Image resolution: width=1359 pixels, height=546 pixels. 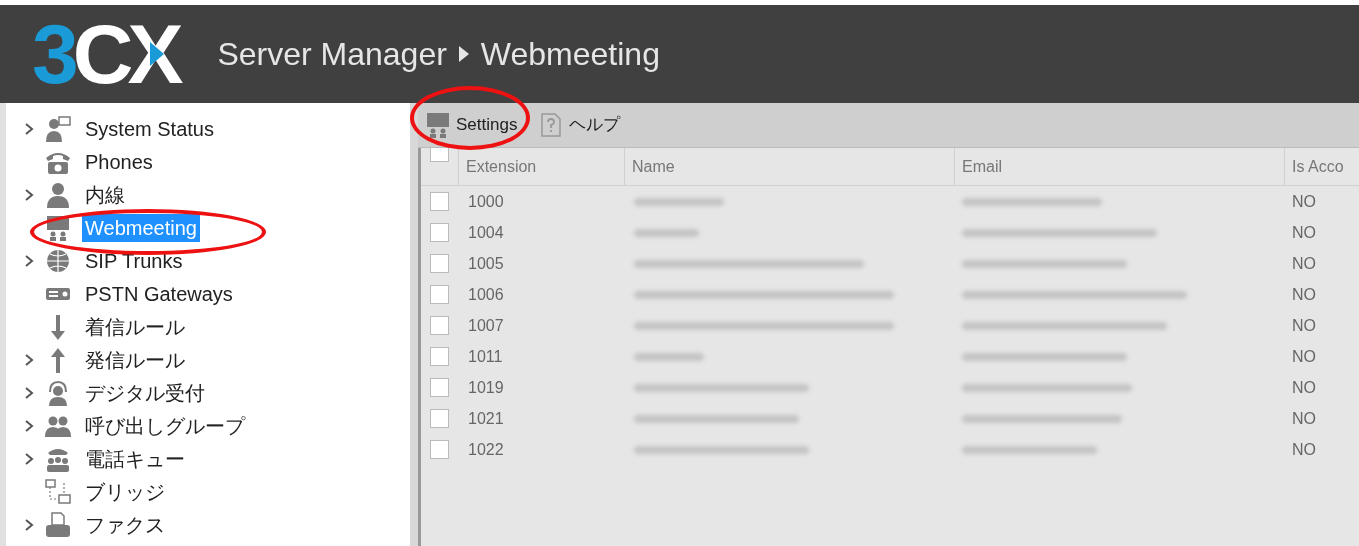 What do you see at coordinates (145, 392) in the screenshot?
I see `sidebar-item: デジタル受付` at bounding box center [145, 392].